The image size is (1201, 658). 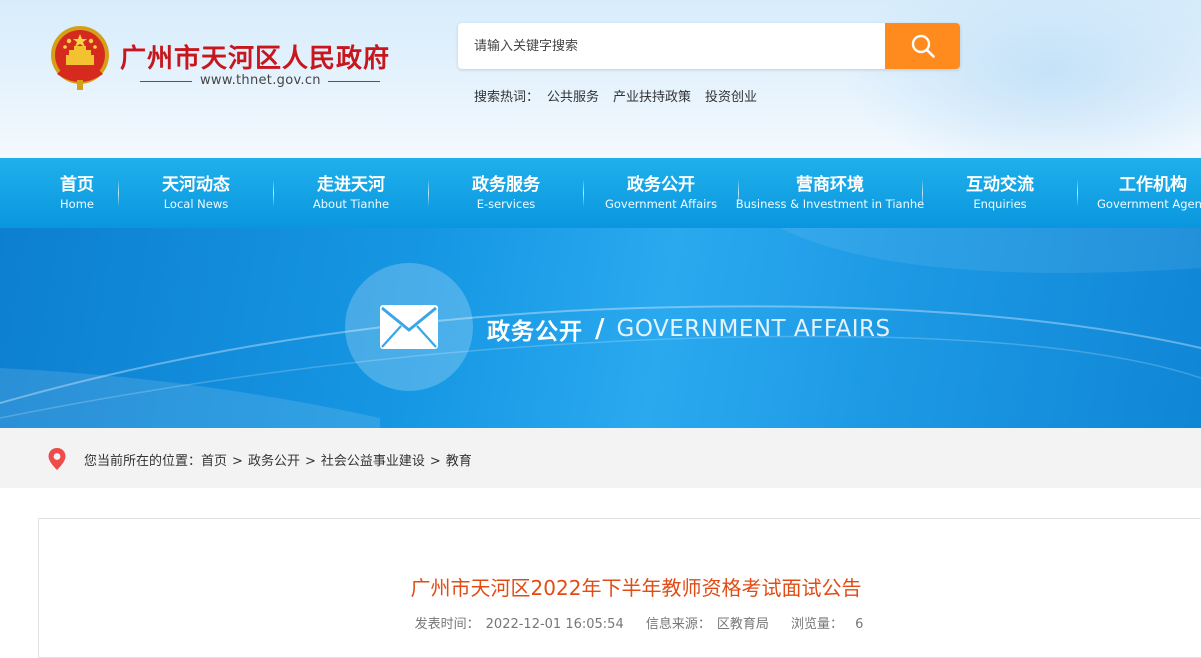 I want to click on nav-item-business-investment: 营商环境 Business & Investment in Tianhe, so click(x=830, y=193).